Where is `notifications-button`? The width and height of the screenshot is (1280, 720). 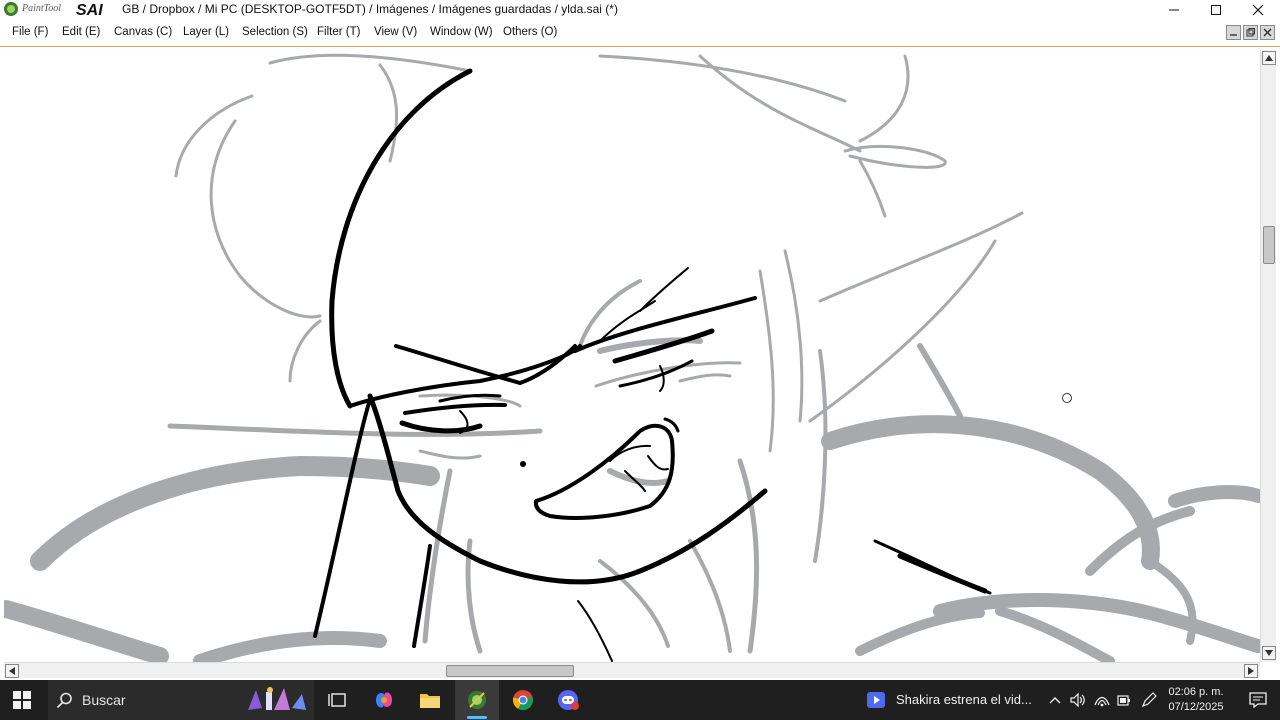
notifications-button is located at coordinates (1258, 700).